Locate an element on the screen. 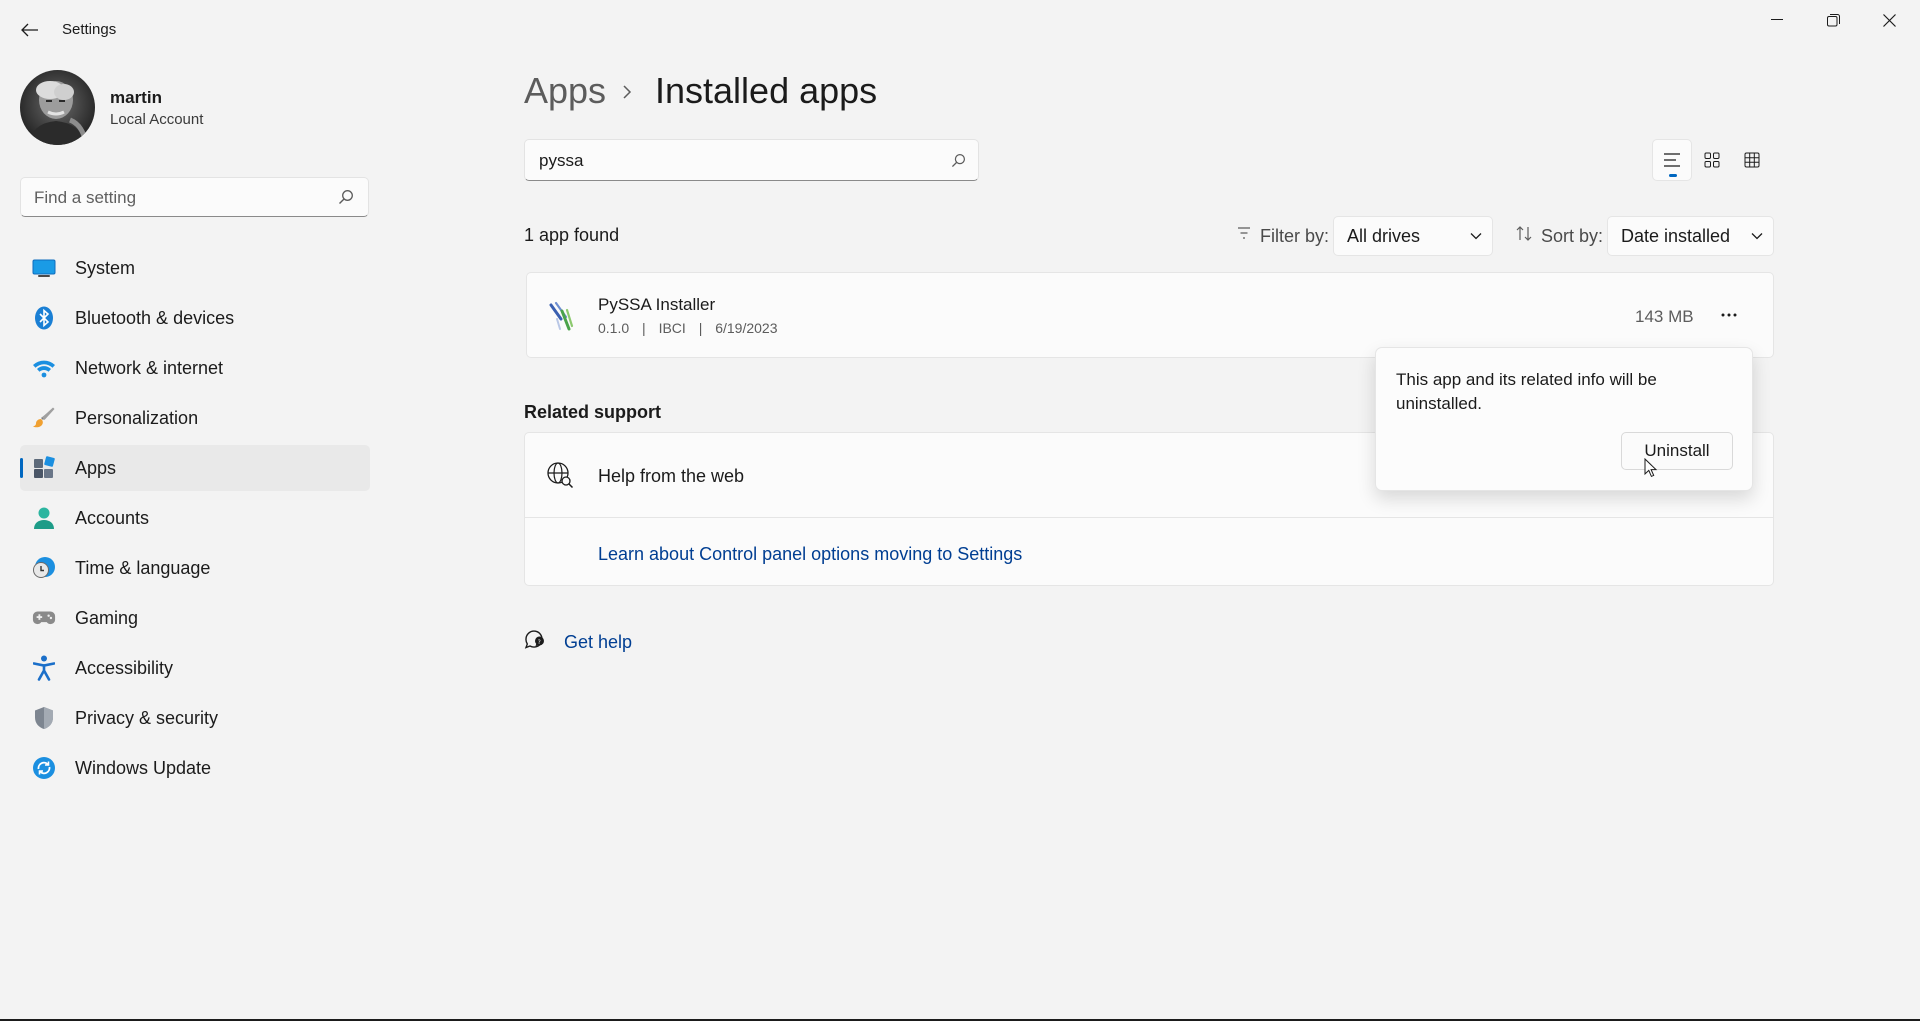 This screenshot has height=1021, width=1920. tile-view-button is located at coordinates (1712, 160).